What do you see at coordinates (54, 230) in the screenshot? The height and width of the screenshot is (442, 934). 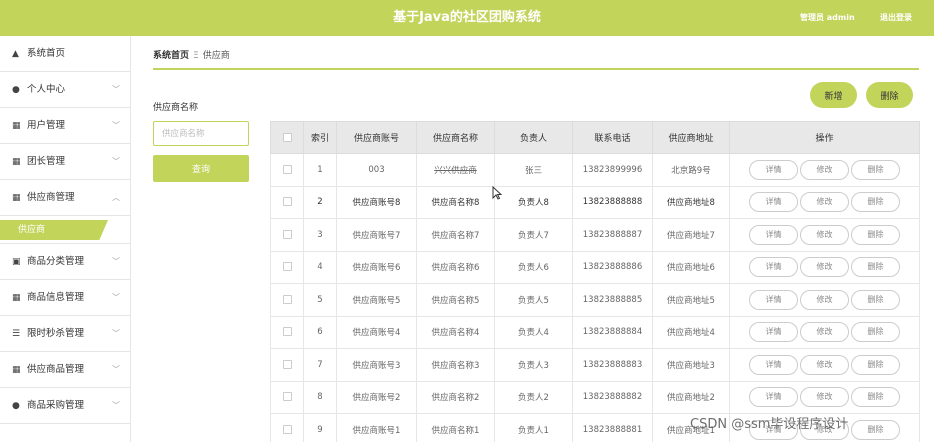 I see `sidebar-subitem-supplier: 供应商` at bounding box center [54, 230].